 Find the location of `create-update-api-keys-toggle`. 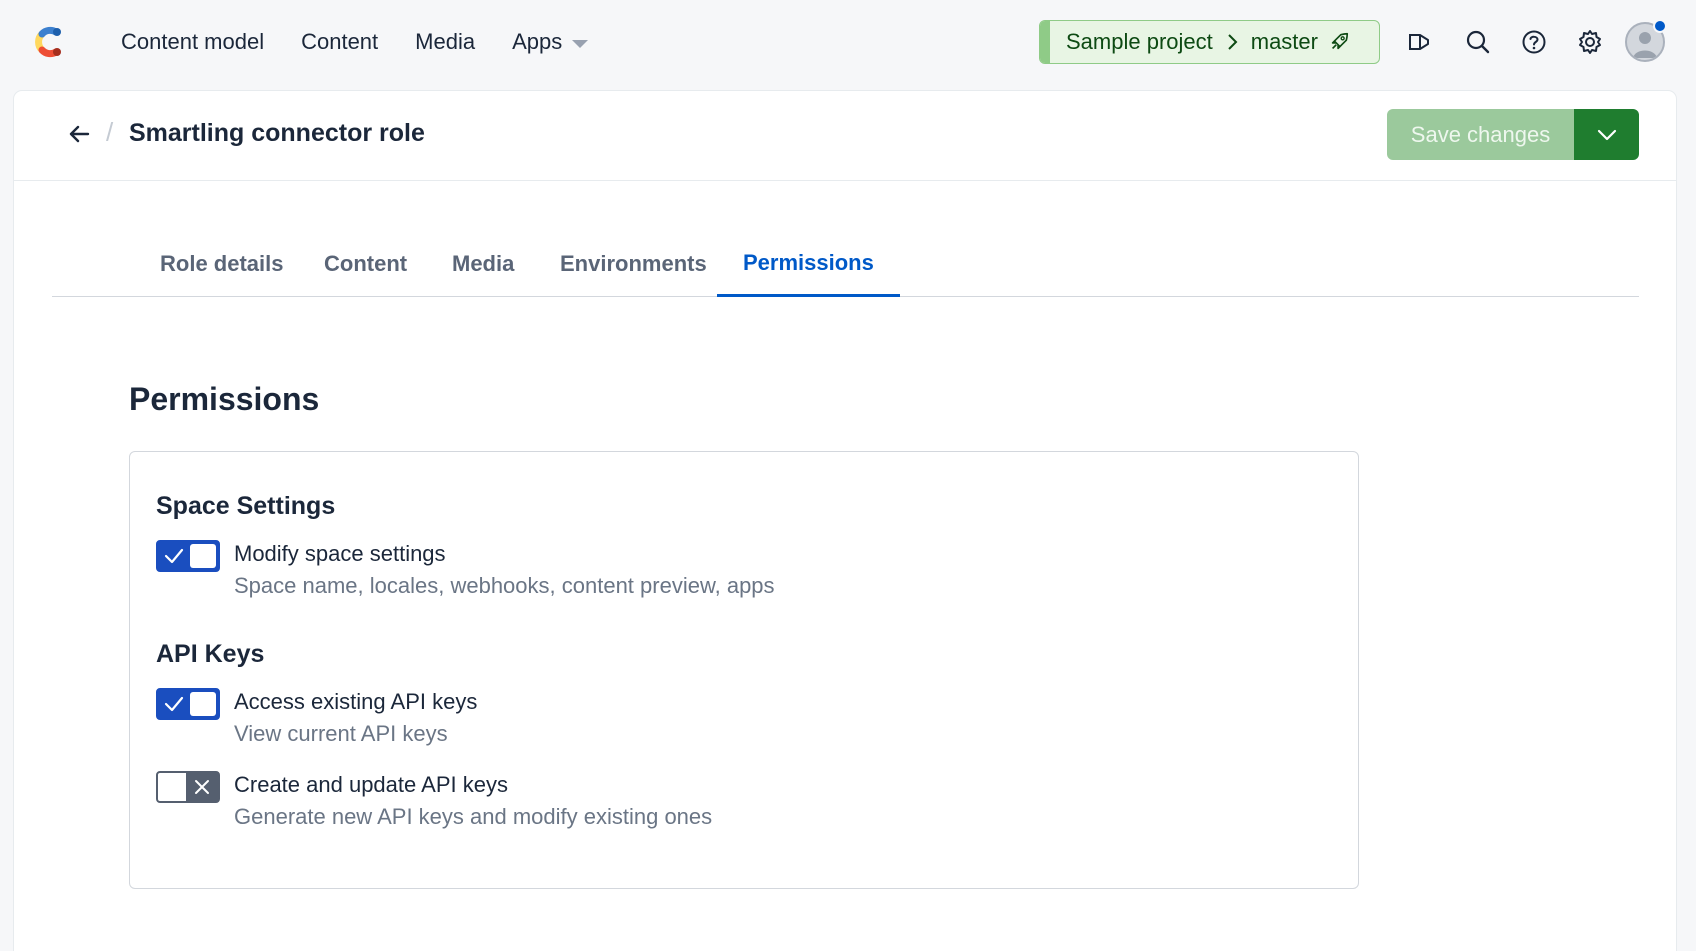

create-update-api-keys-toggle is located at coordinates (188, 787).